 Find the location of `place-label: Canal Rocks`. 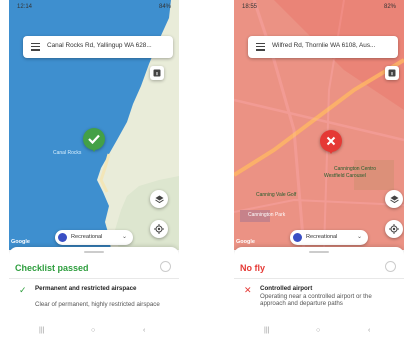

place-label: Canal Rocks is located at coordinates (67, 153).